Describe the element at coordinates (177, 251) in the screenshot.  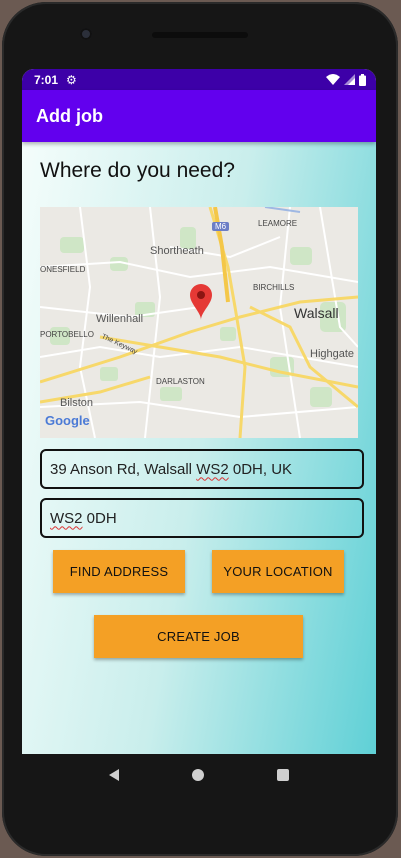
I see `map-label-shortheath: Shortheath` at that location.